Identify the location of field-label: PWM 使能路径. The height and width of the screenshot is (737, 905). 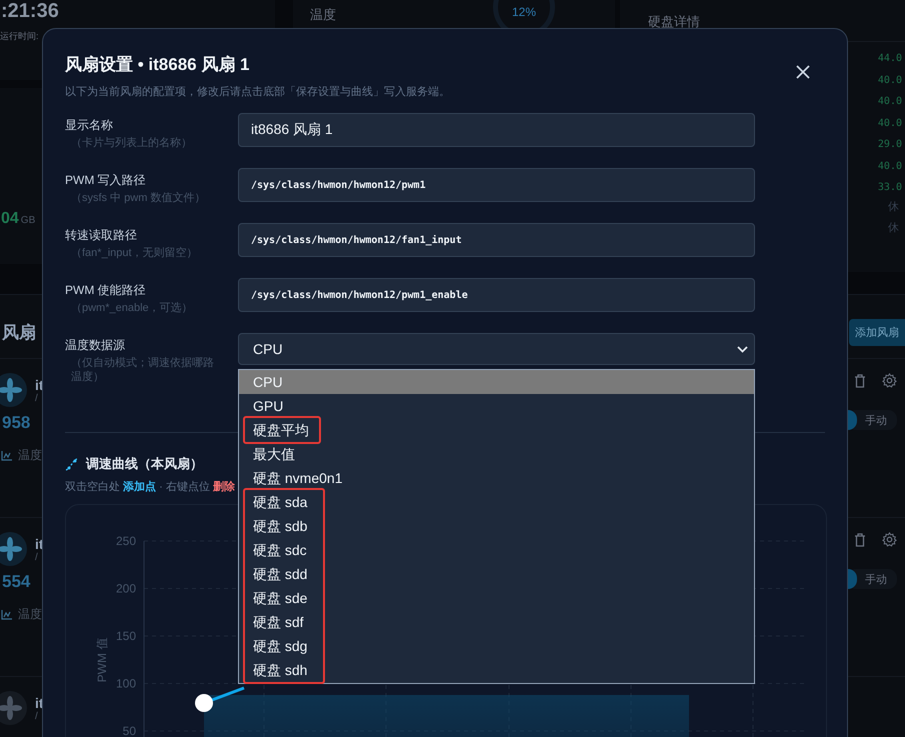
(106, 290).